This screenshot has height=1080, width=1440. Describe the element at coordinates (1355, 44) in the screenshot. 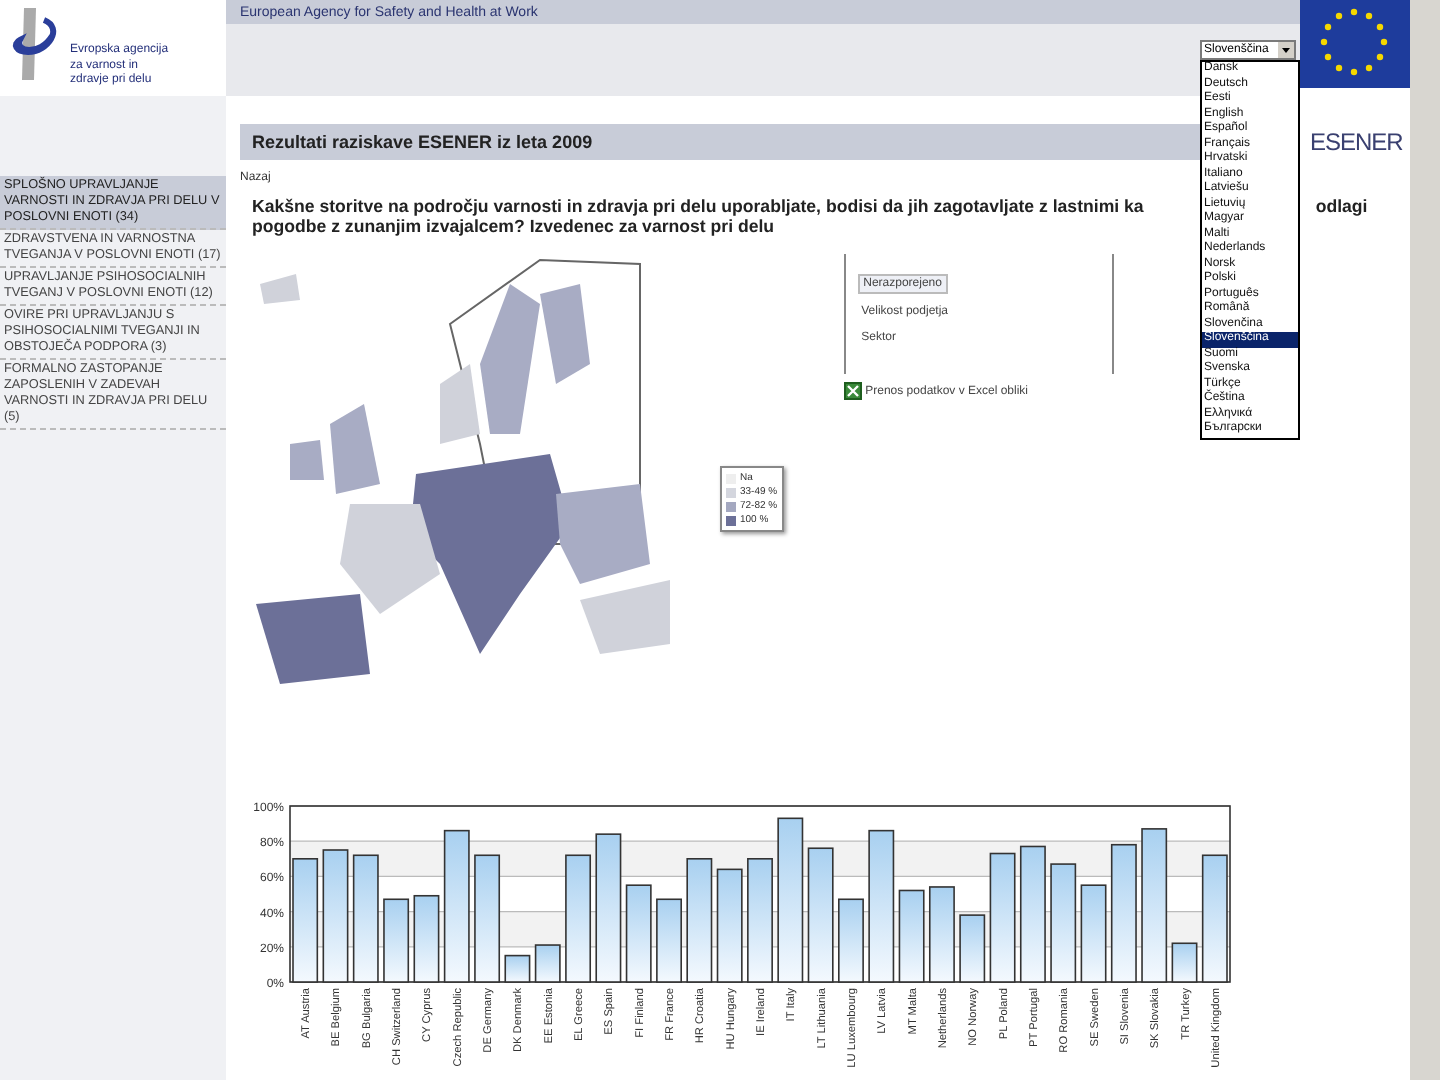

I see `eu-flag-icon` at that location.